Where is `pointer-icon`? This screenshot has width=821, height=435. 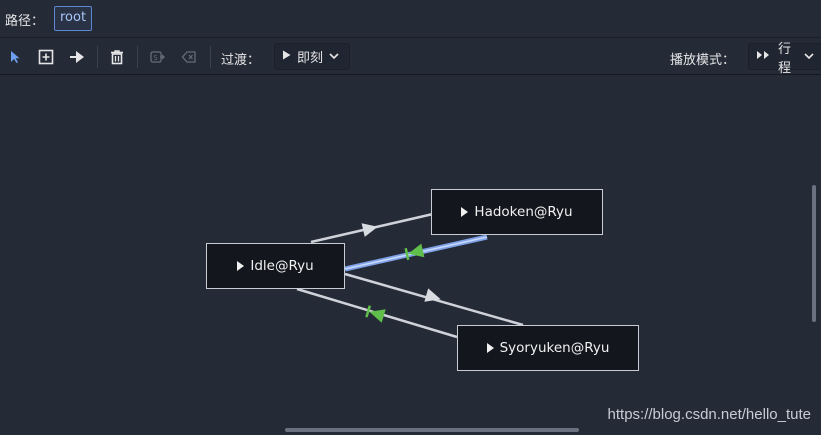 pointer-icon is located at coordinates (15, 57).